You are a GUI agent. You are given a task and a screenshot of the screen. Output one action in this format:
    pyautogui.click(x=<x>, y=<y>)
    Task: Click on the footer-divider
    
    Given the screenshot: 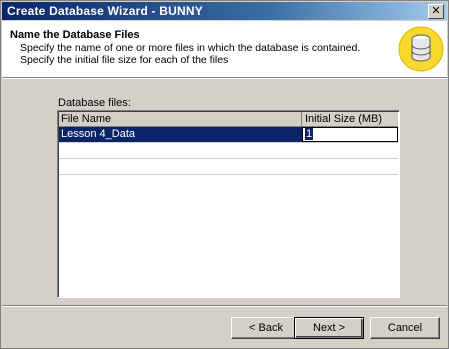 What is the action you would take?
    pyautogui.click(x=224, y=306)
    